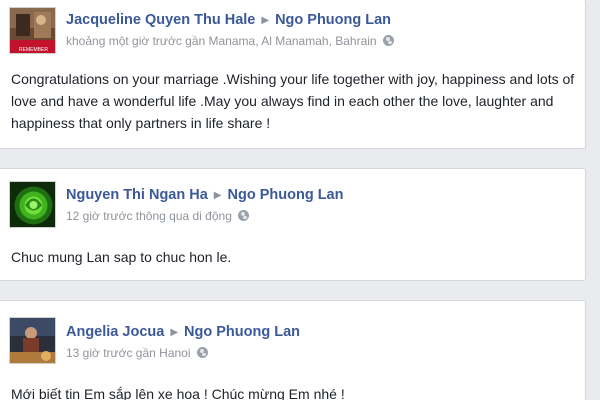  Describe the element at coordinates (121, 257) in the screenshot. I see `post-text: Chuc mung Lan sap to chuc hon le.` at that location.